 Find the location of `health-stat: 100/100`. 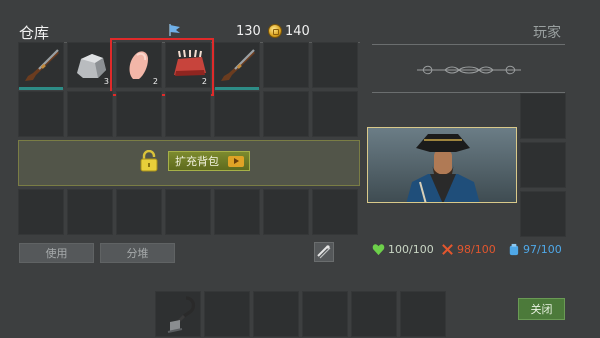

health-stat: 100/100 is located at coordinates (403, 249).